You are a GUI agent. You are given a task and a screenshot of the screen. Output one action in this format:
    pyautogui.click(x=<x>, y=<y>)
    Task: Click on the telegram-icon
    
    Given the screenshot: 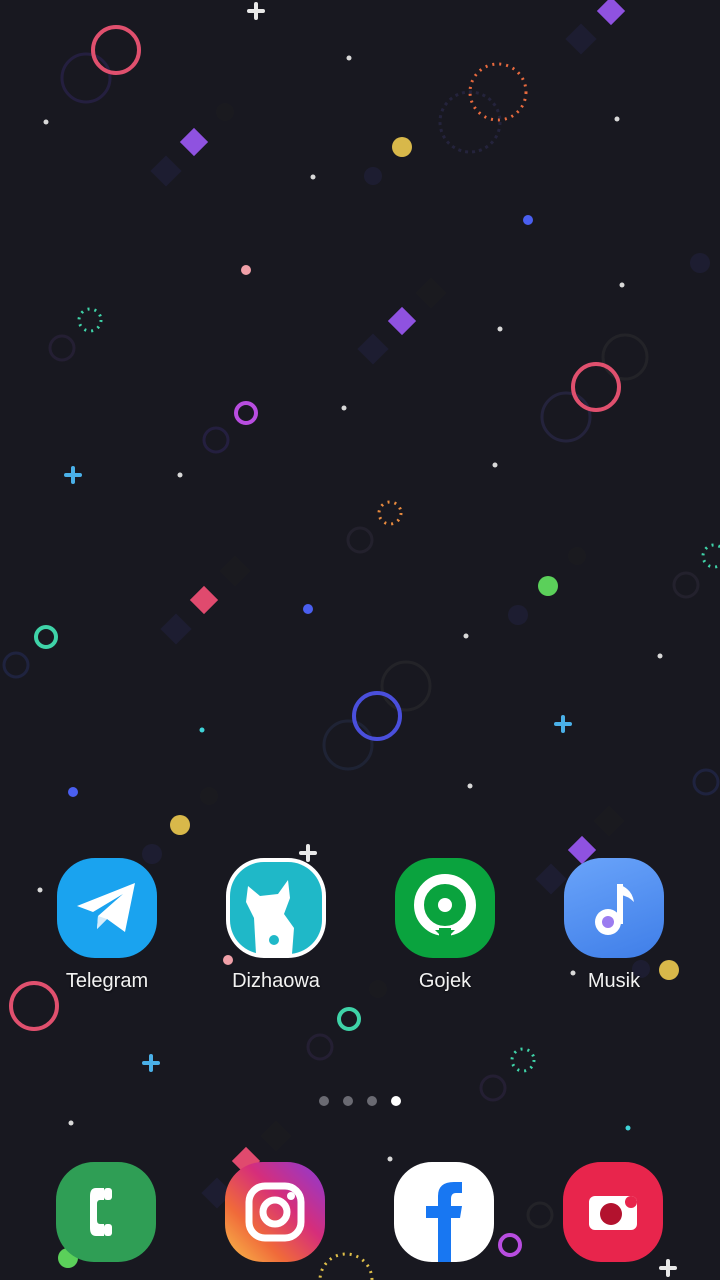 What is the action you would take?
    pyautogui.click(x=107, y=908)
    